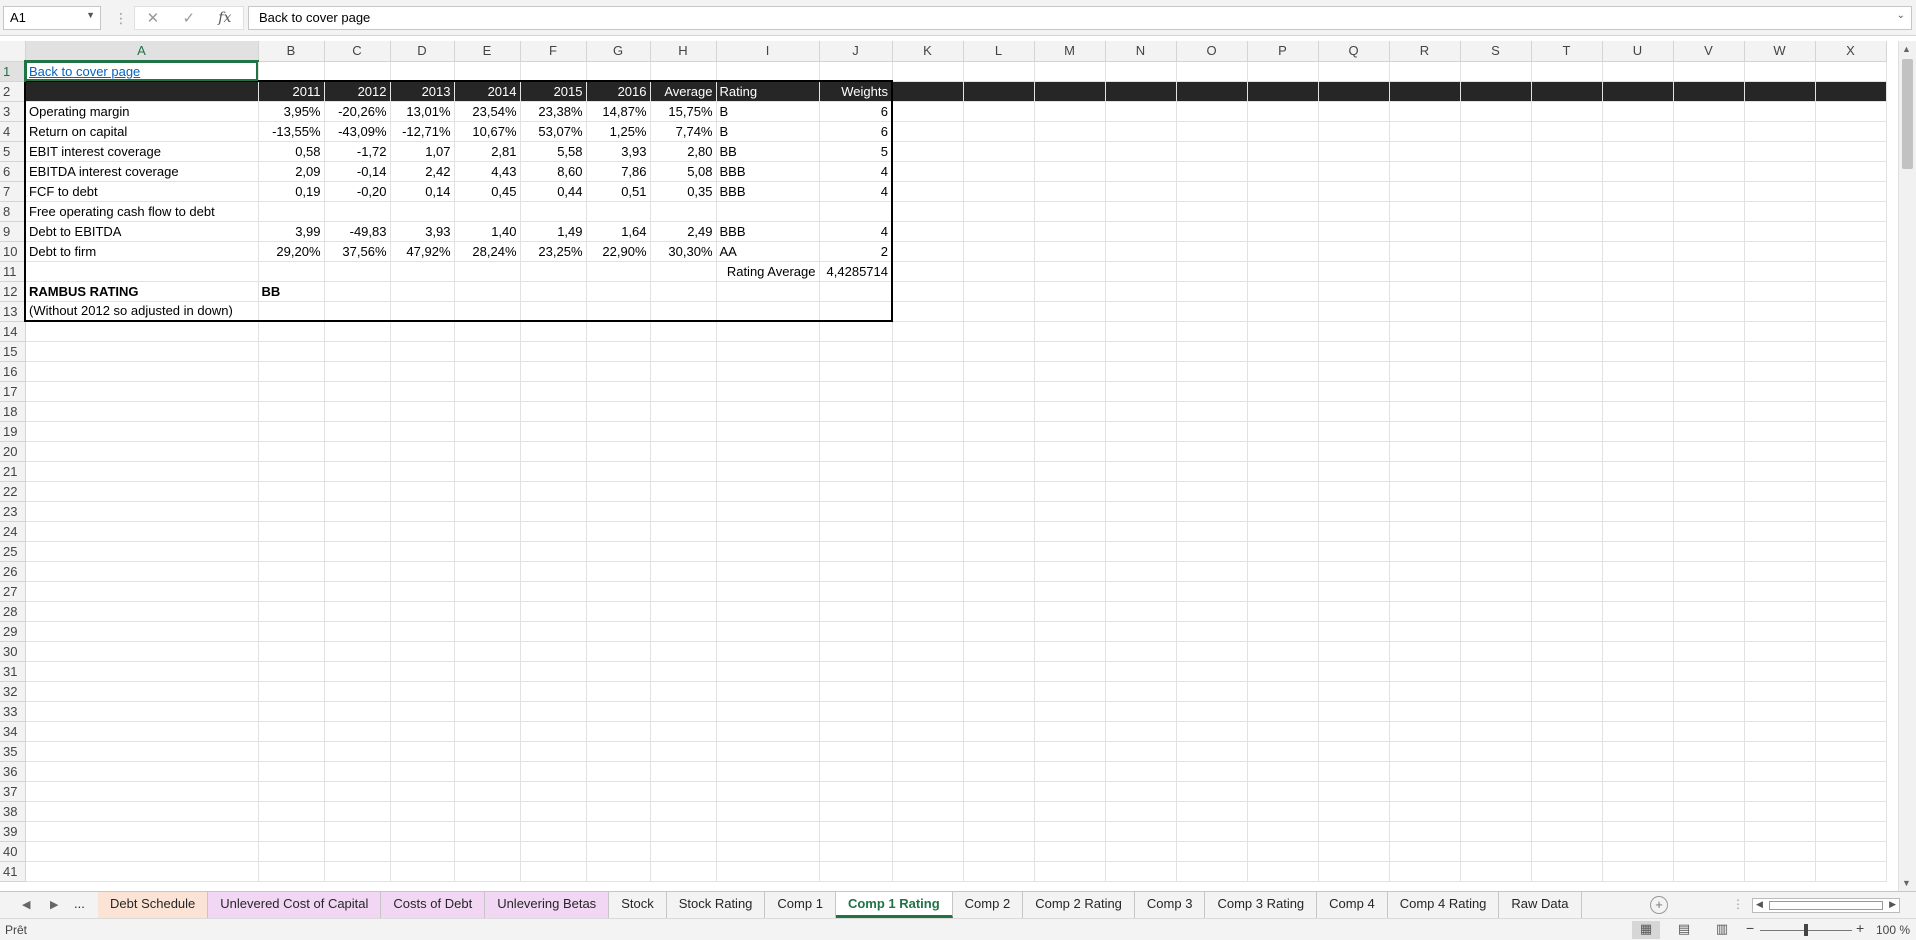  Describe the element at coordinates (487, 231) in the screenshot. I see `cell-e9: 1,40` at that location.